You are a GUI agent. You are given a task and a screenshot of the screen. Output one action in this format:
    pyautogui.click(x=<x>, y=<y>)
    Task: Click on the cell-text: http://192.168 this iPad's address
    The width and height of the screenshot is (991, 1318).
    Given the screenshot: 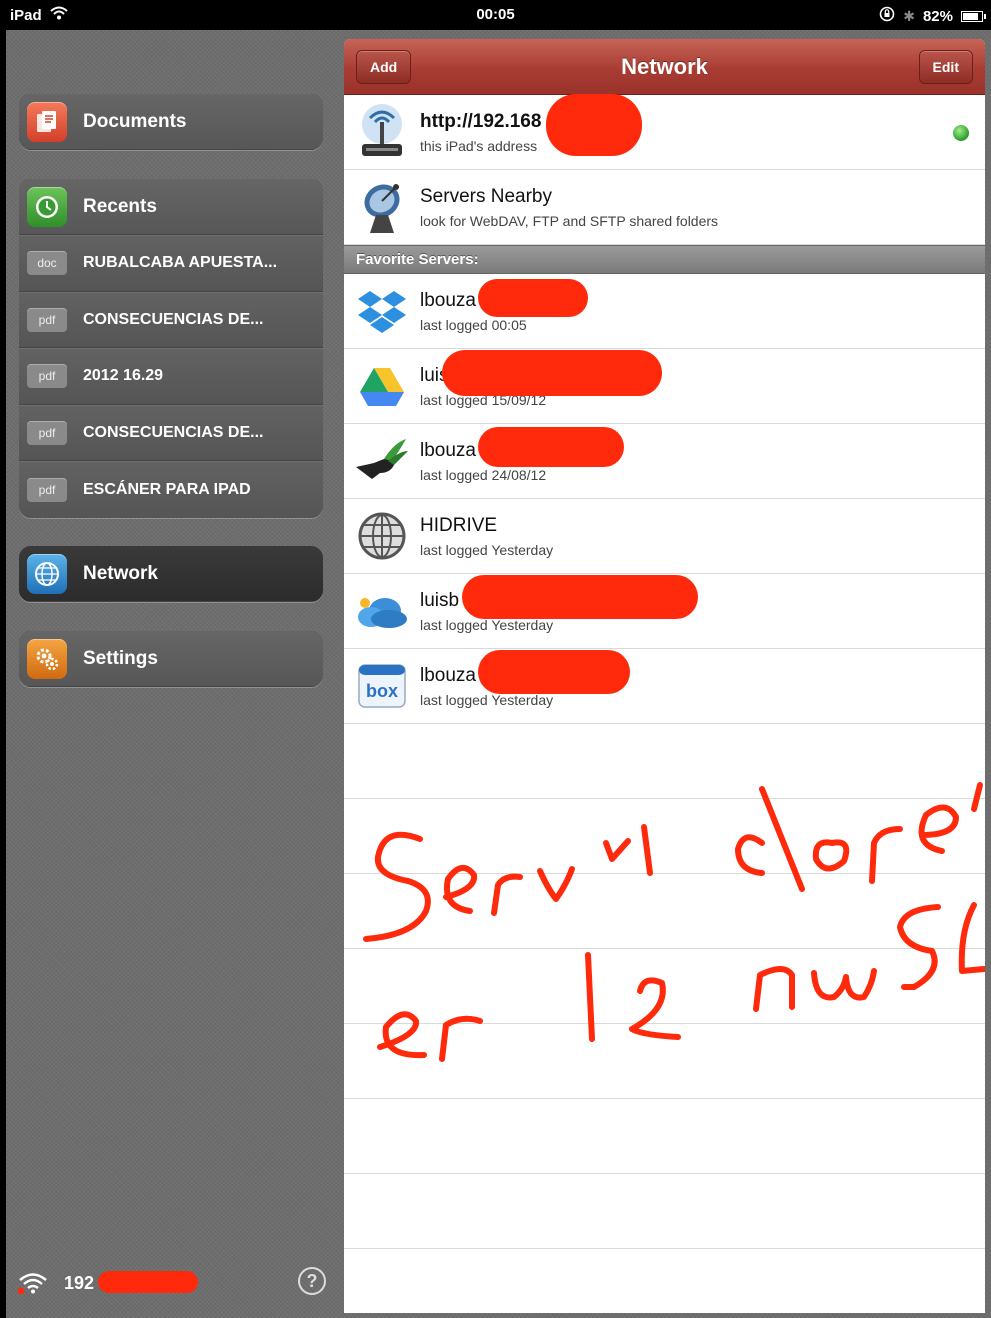 What is the action you would take?
    pyautogui.click(x=531, y=124)
    